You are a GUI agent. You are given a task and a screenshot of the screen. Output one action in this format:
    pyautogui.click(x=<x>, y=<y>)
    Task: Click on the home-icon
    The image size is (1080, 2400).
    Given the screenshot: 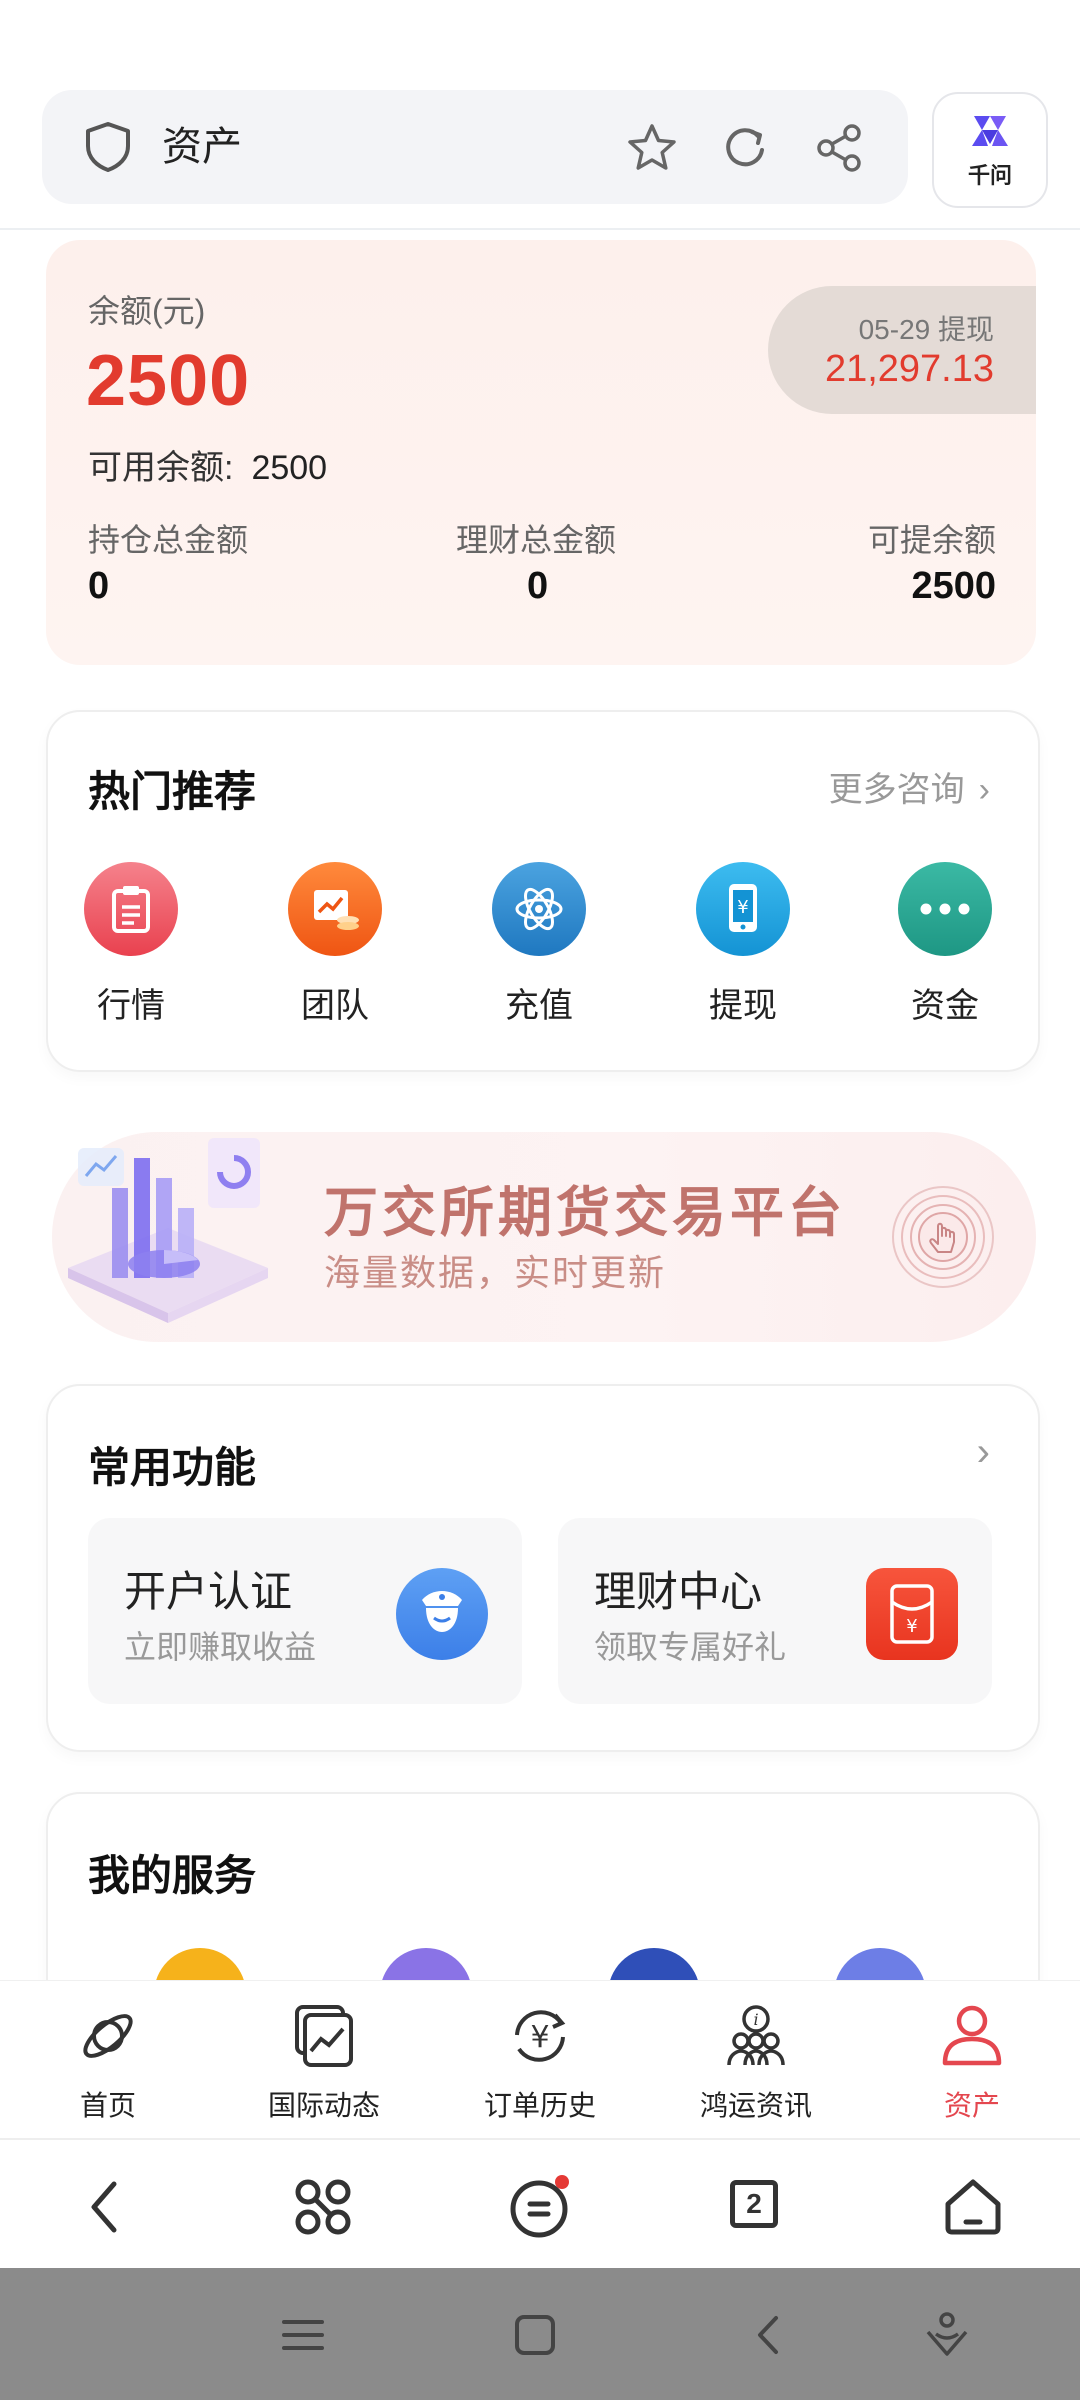 What is the action you would take?
    pyautogui.click(x=973, y=2207)
    